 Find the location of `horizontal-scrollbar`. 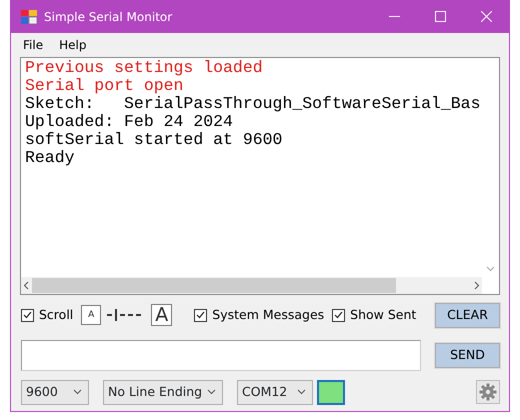

horizontal-scrollbar is located at coordinates (251, 285).